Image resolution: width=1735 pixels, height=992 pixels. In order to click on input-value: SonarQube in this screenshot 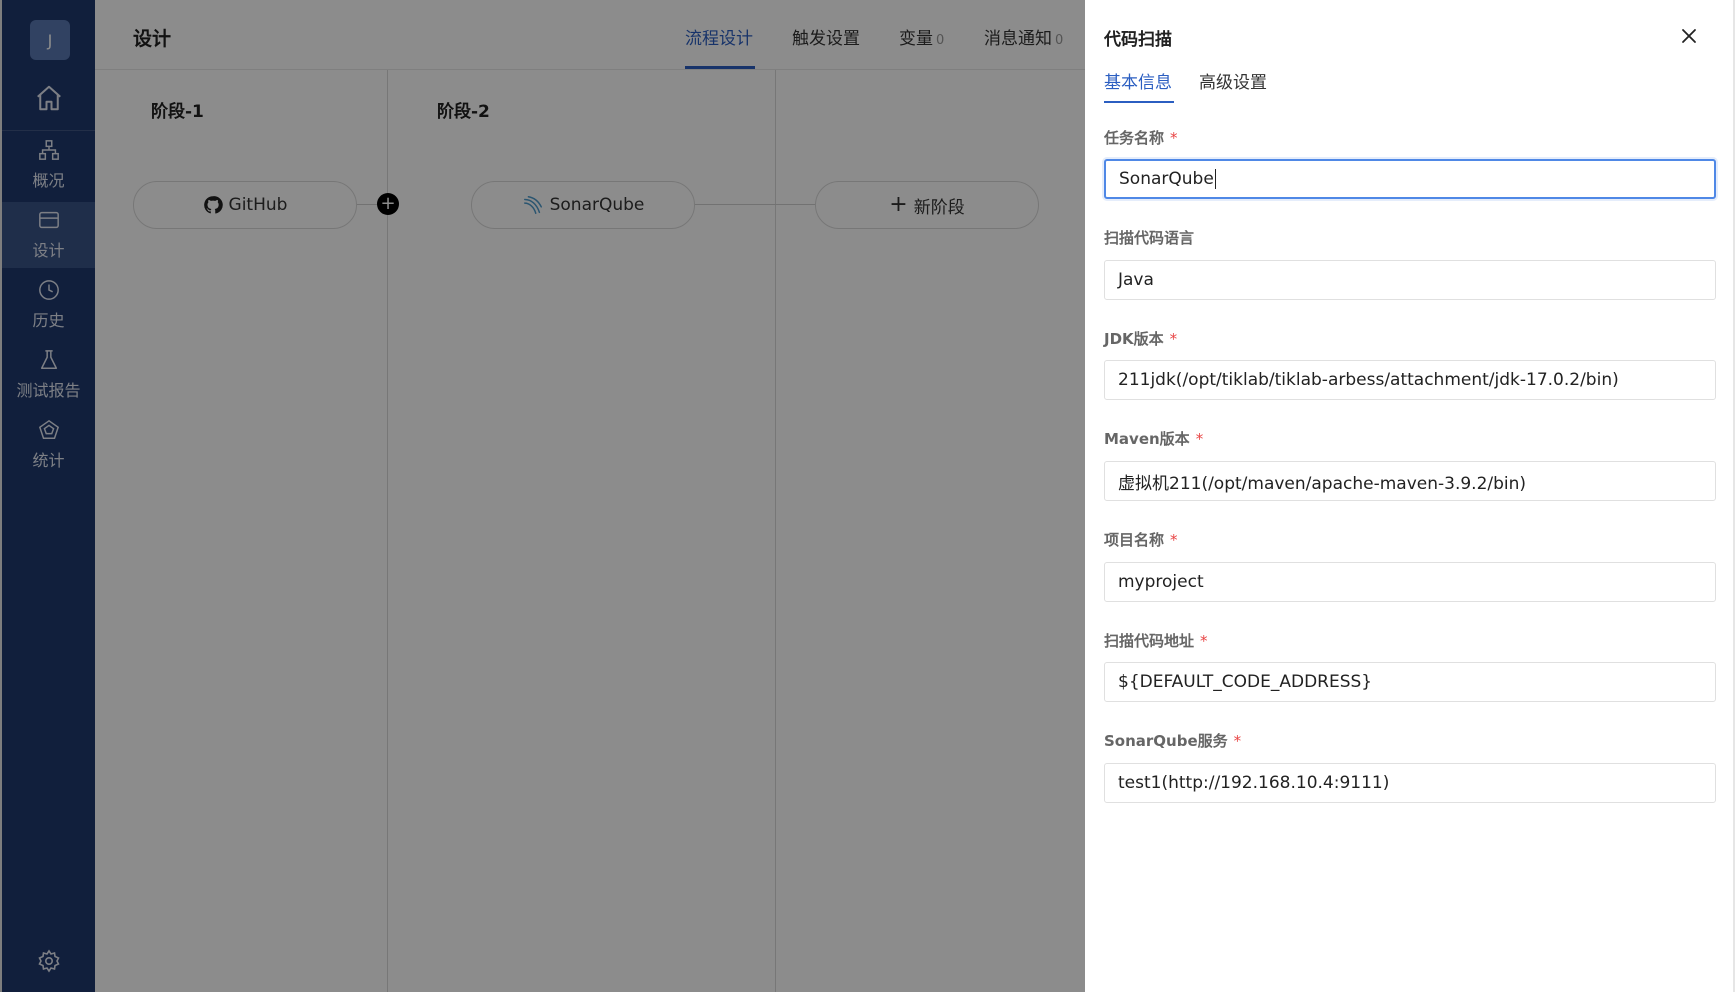, I will do `click(1166, 179)`.